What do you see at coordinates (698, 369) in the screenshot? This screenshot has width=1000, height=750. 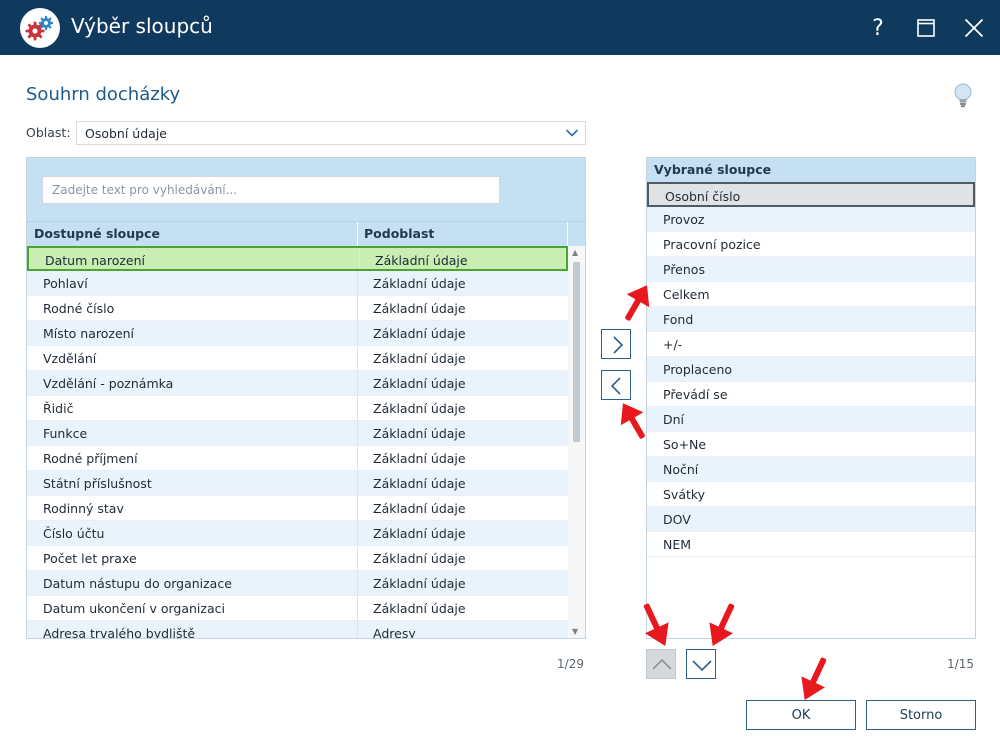 I see `selected-column-name: Proplaceno` at bounding box center [698, 369].